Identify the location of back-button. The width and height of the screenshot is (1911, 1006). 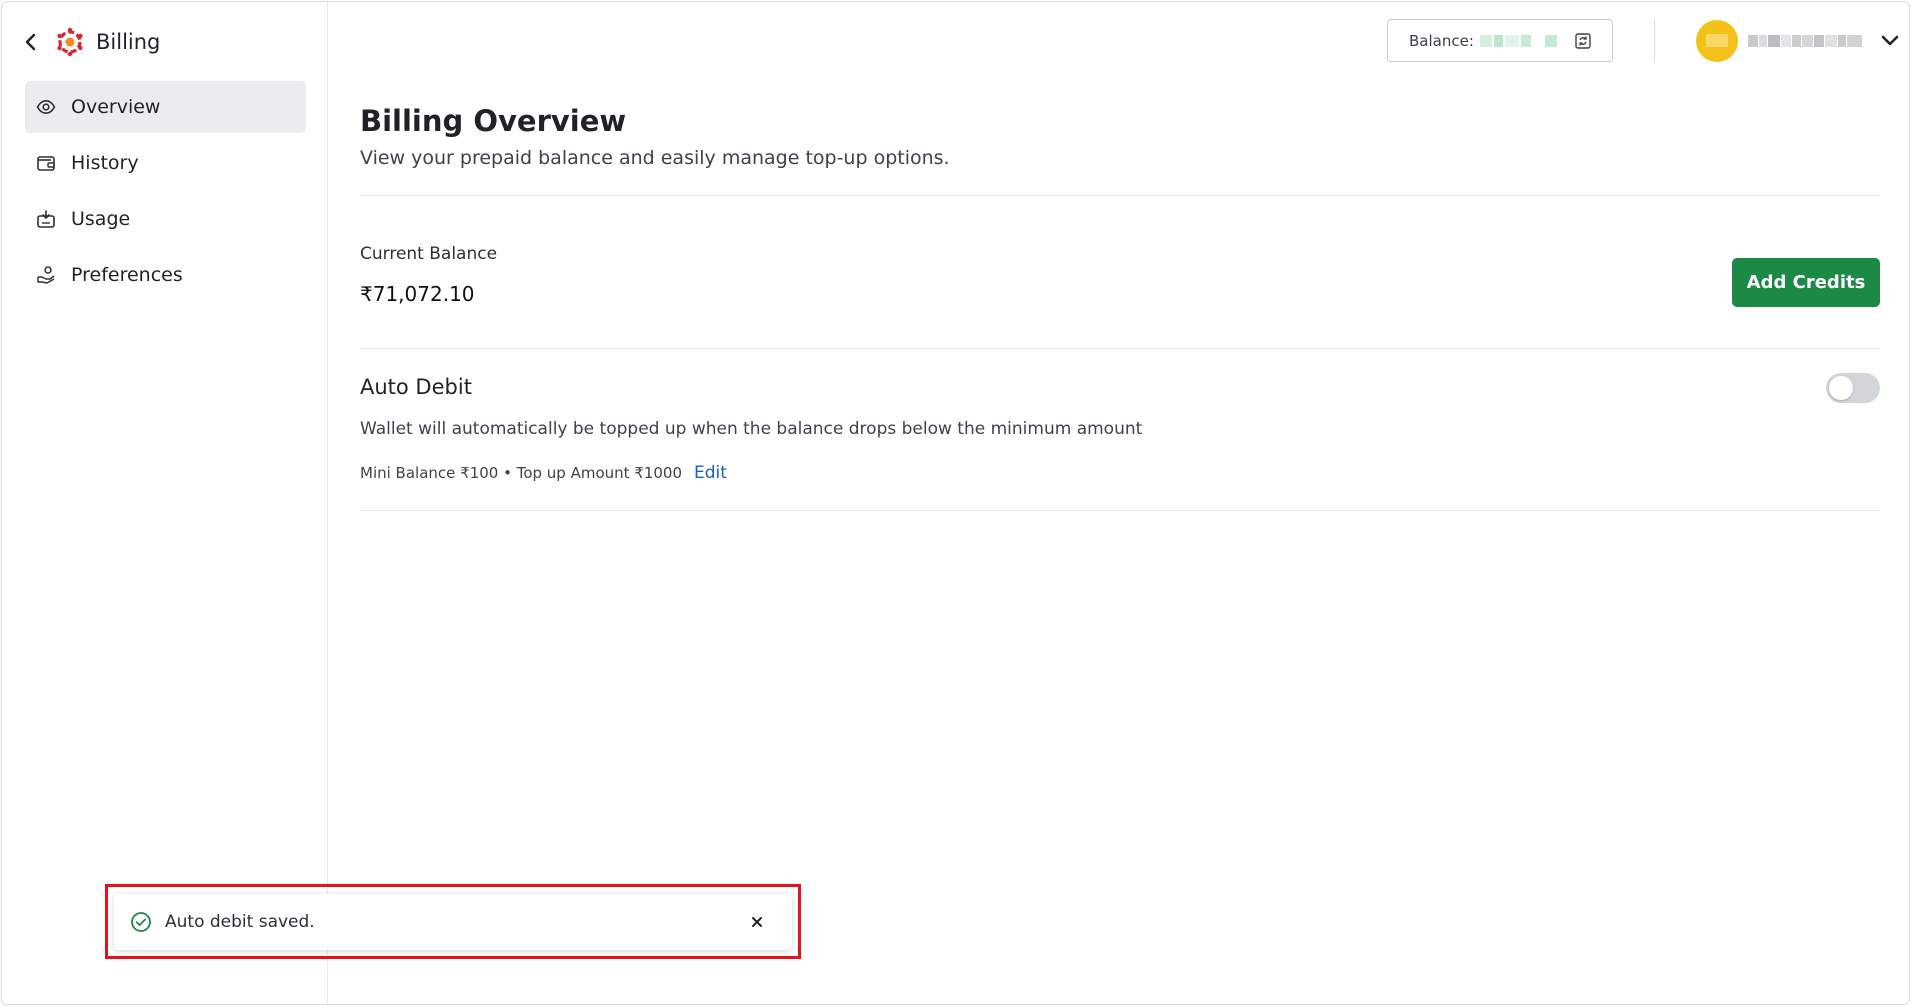
(31, 42).